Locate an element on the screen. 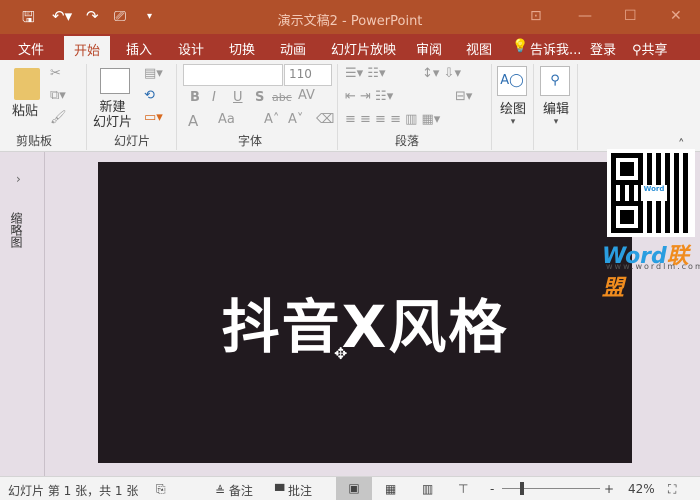 The image size is (700, 500). ribbon-display-icon: ⊡ is located at coordinates (536, 16).